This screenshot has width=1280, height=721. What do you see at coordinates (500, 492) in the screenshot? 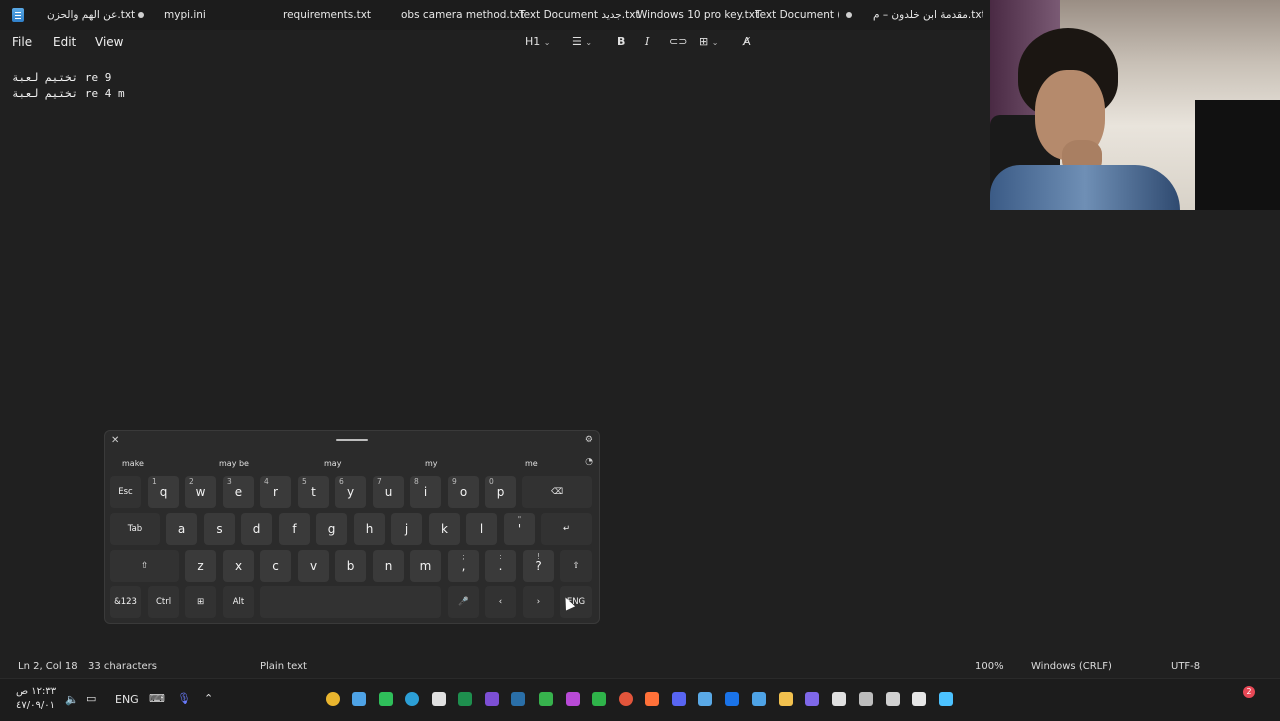
I see `key: p0` at bounding box center [500, 492].